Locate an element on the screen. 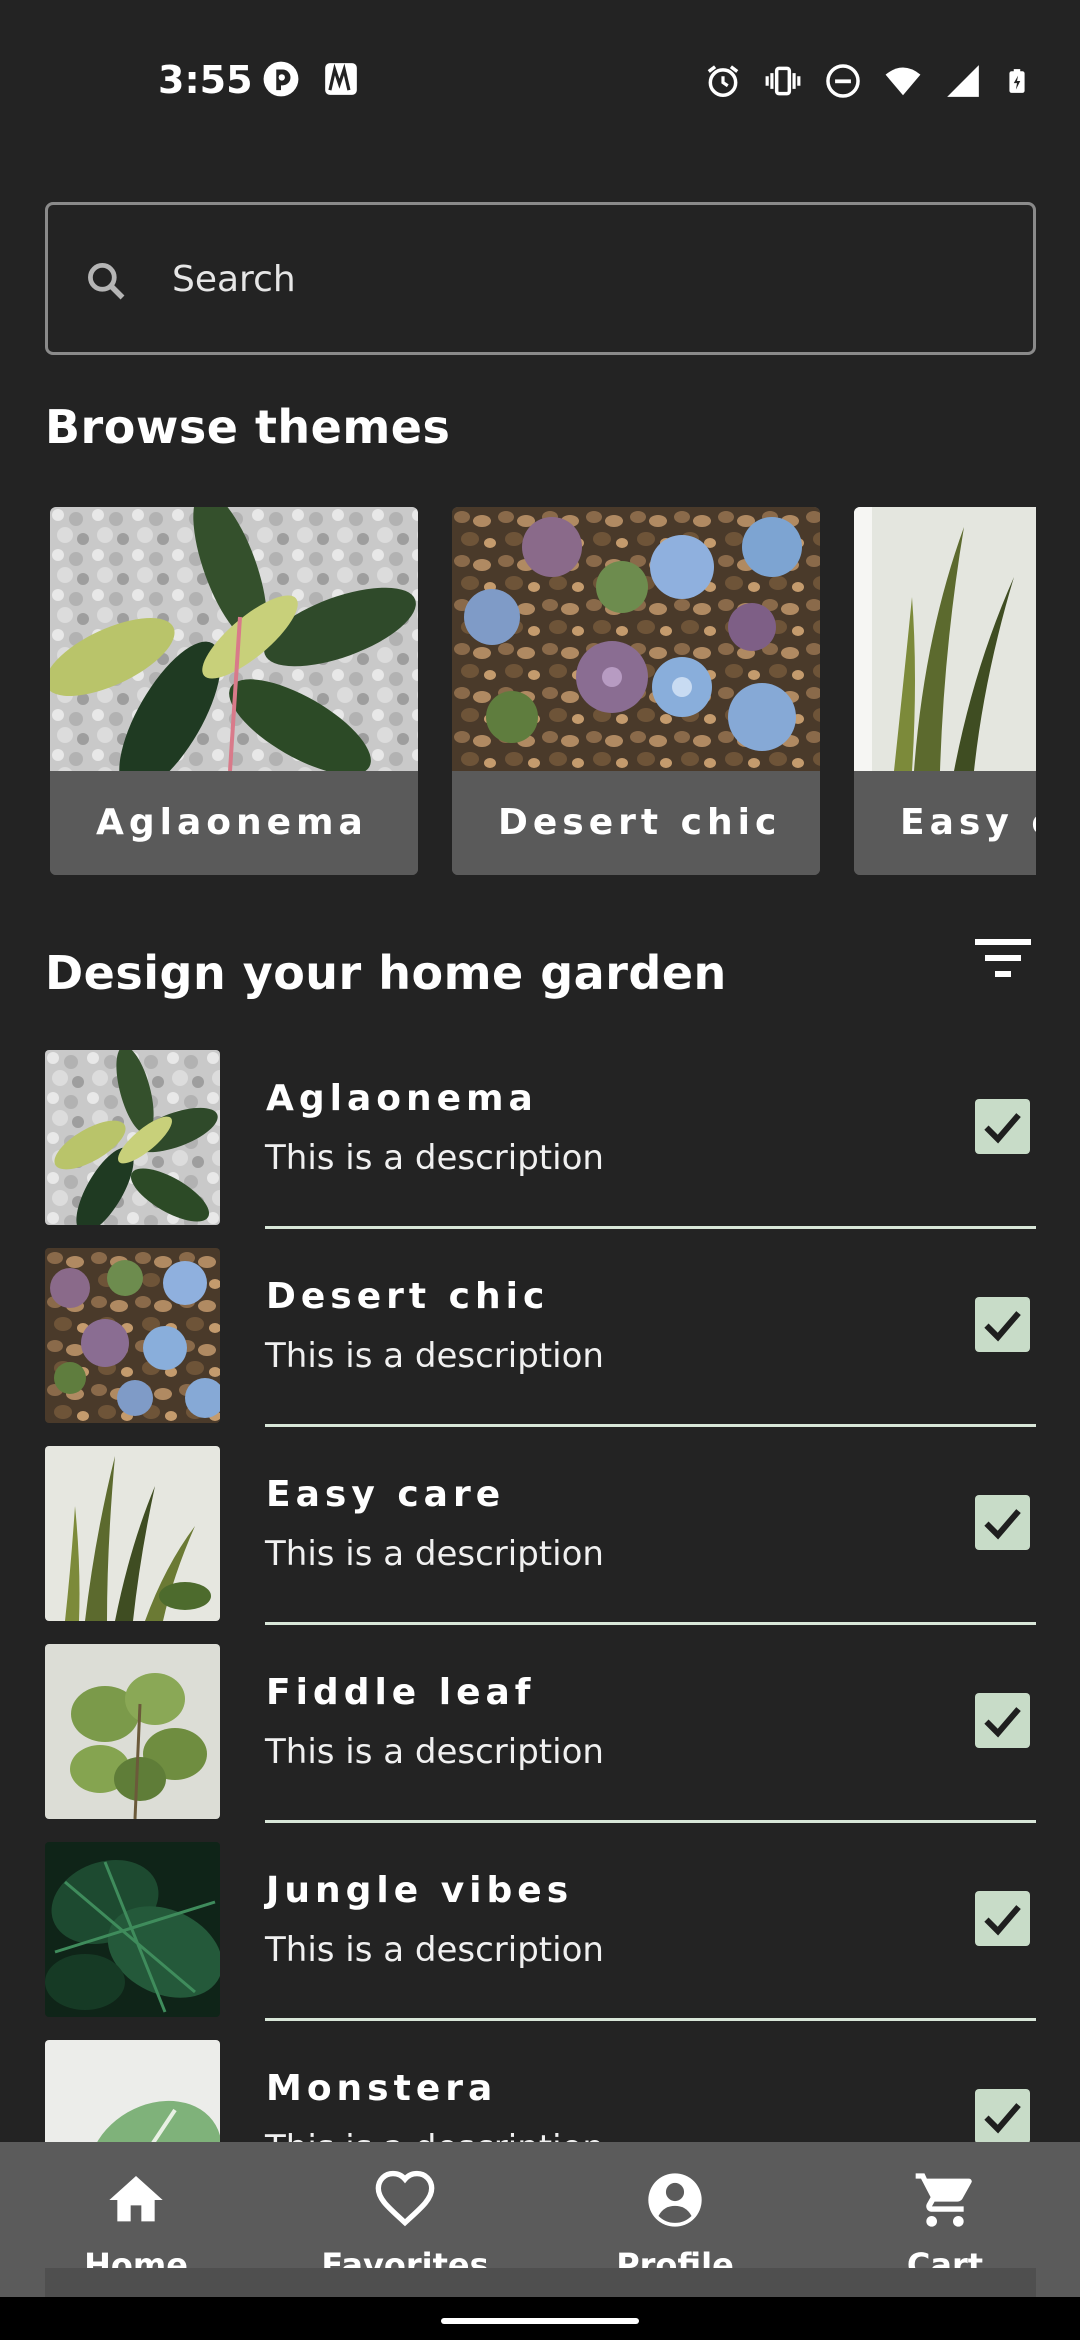  theme-card-aglaonema: Aglaonema is located at coordinates (234, 691).